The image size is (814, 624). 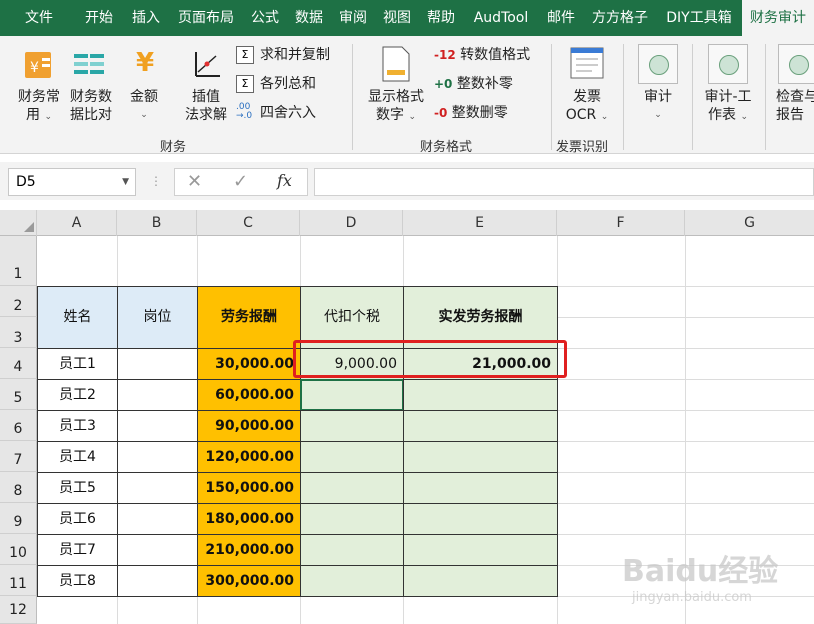 I want to click on table-cell-name: 员工4, so click(x=77, y=457).